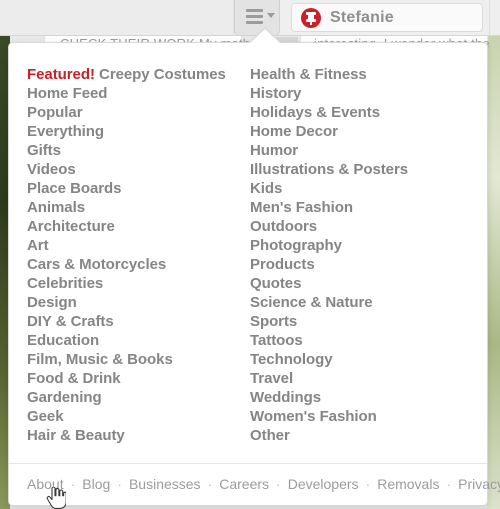 The image size is (500, 509). Describe the element at coordinates (369, 93) in the screenshot. I see `category-item: History` at that location.